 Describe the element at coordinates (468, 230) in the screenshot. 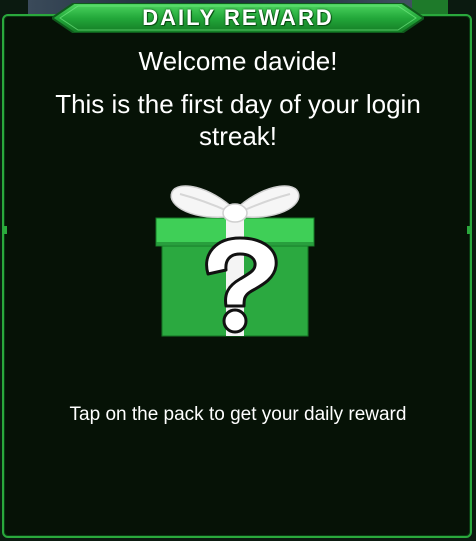

I see `panel-right-notch` at that location.